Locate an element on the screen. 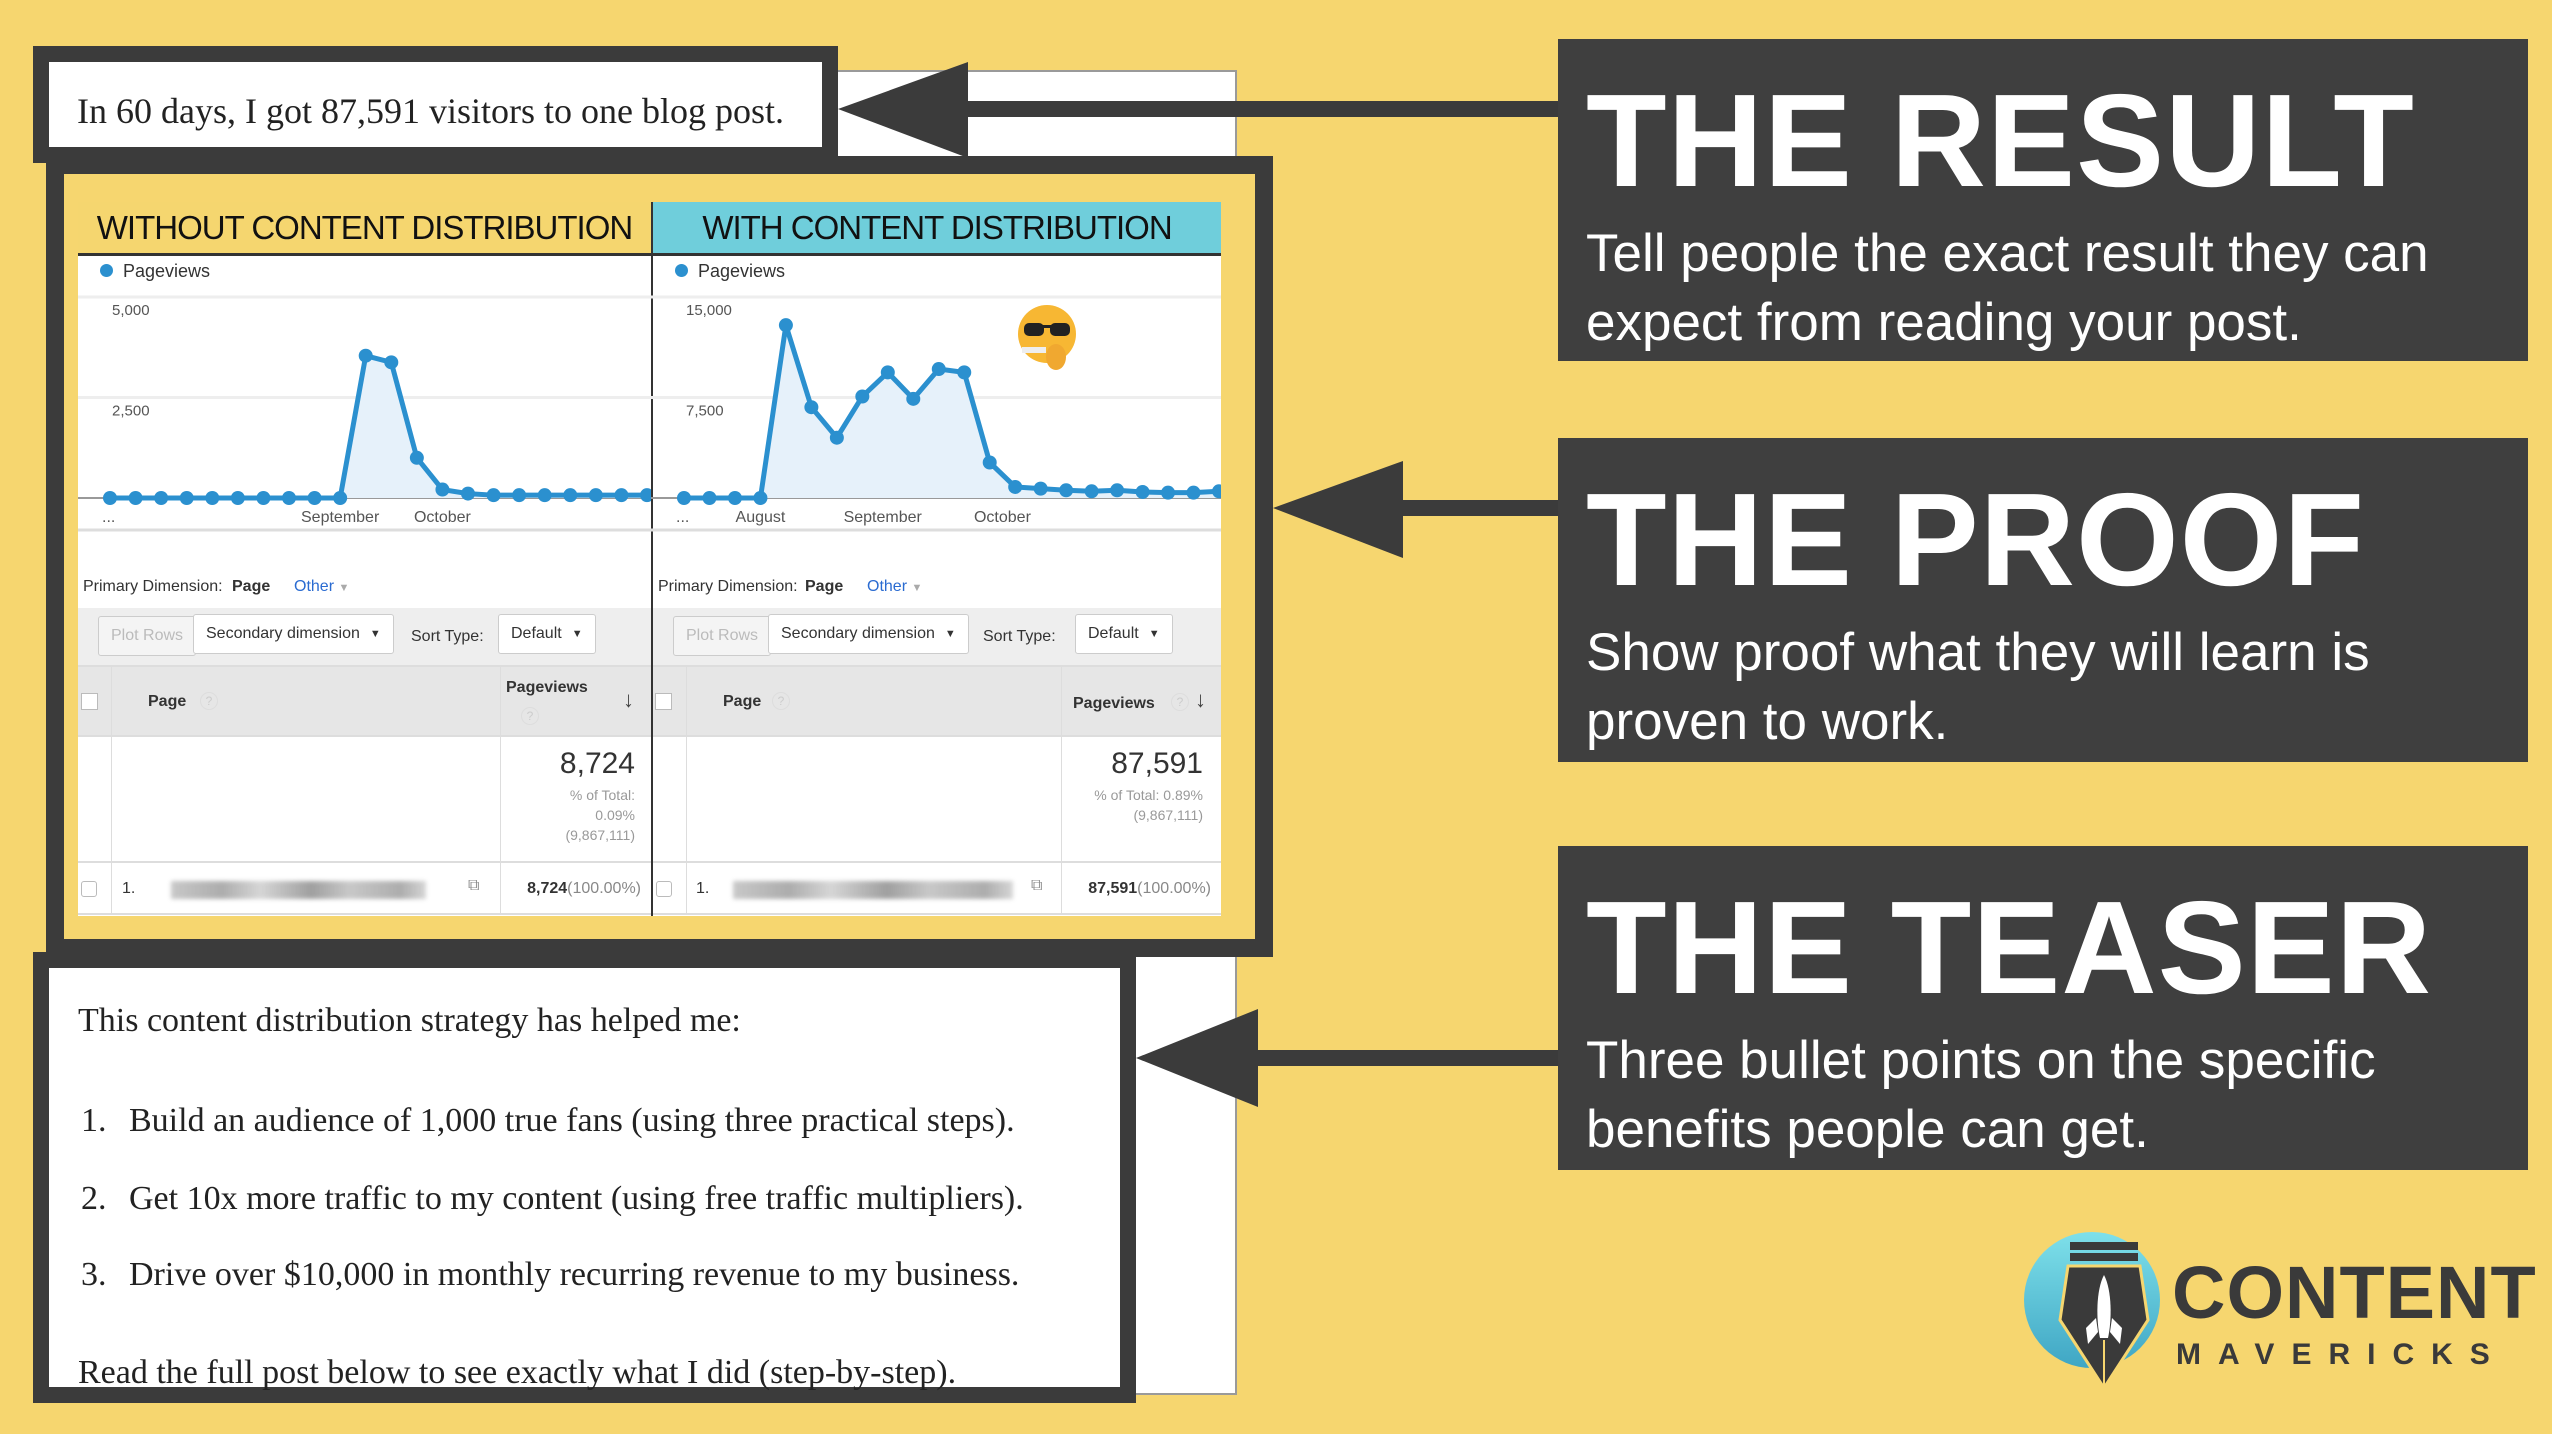 This screenshot has height=1434, width=2552. teaser-arrow-head is located at coordinates (1197, 1058).